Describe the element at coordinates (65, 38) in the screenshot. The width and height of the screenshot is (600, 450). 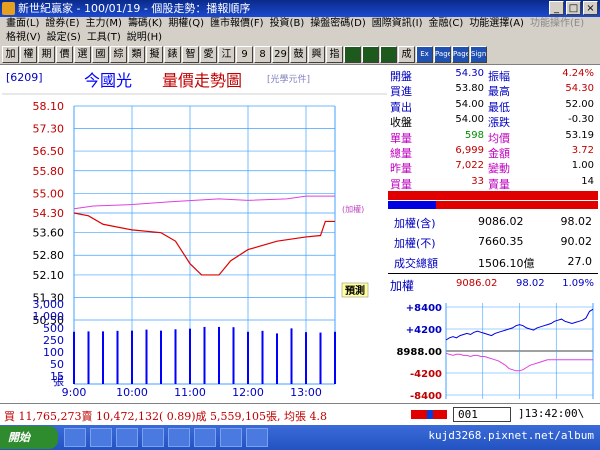
I see `menu-item-row2-1: 設定(S)` at that location.